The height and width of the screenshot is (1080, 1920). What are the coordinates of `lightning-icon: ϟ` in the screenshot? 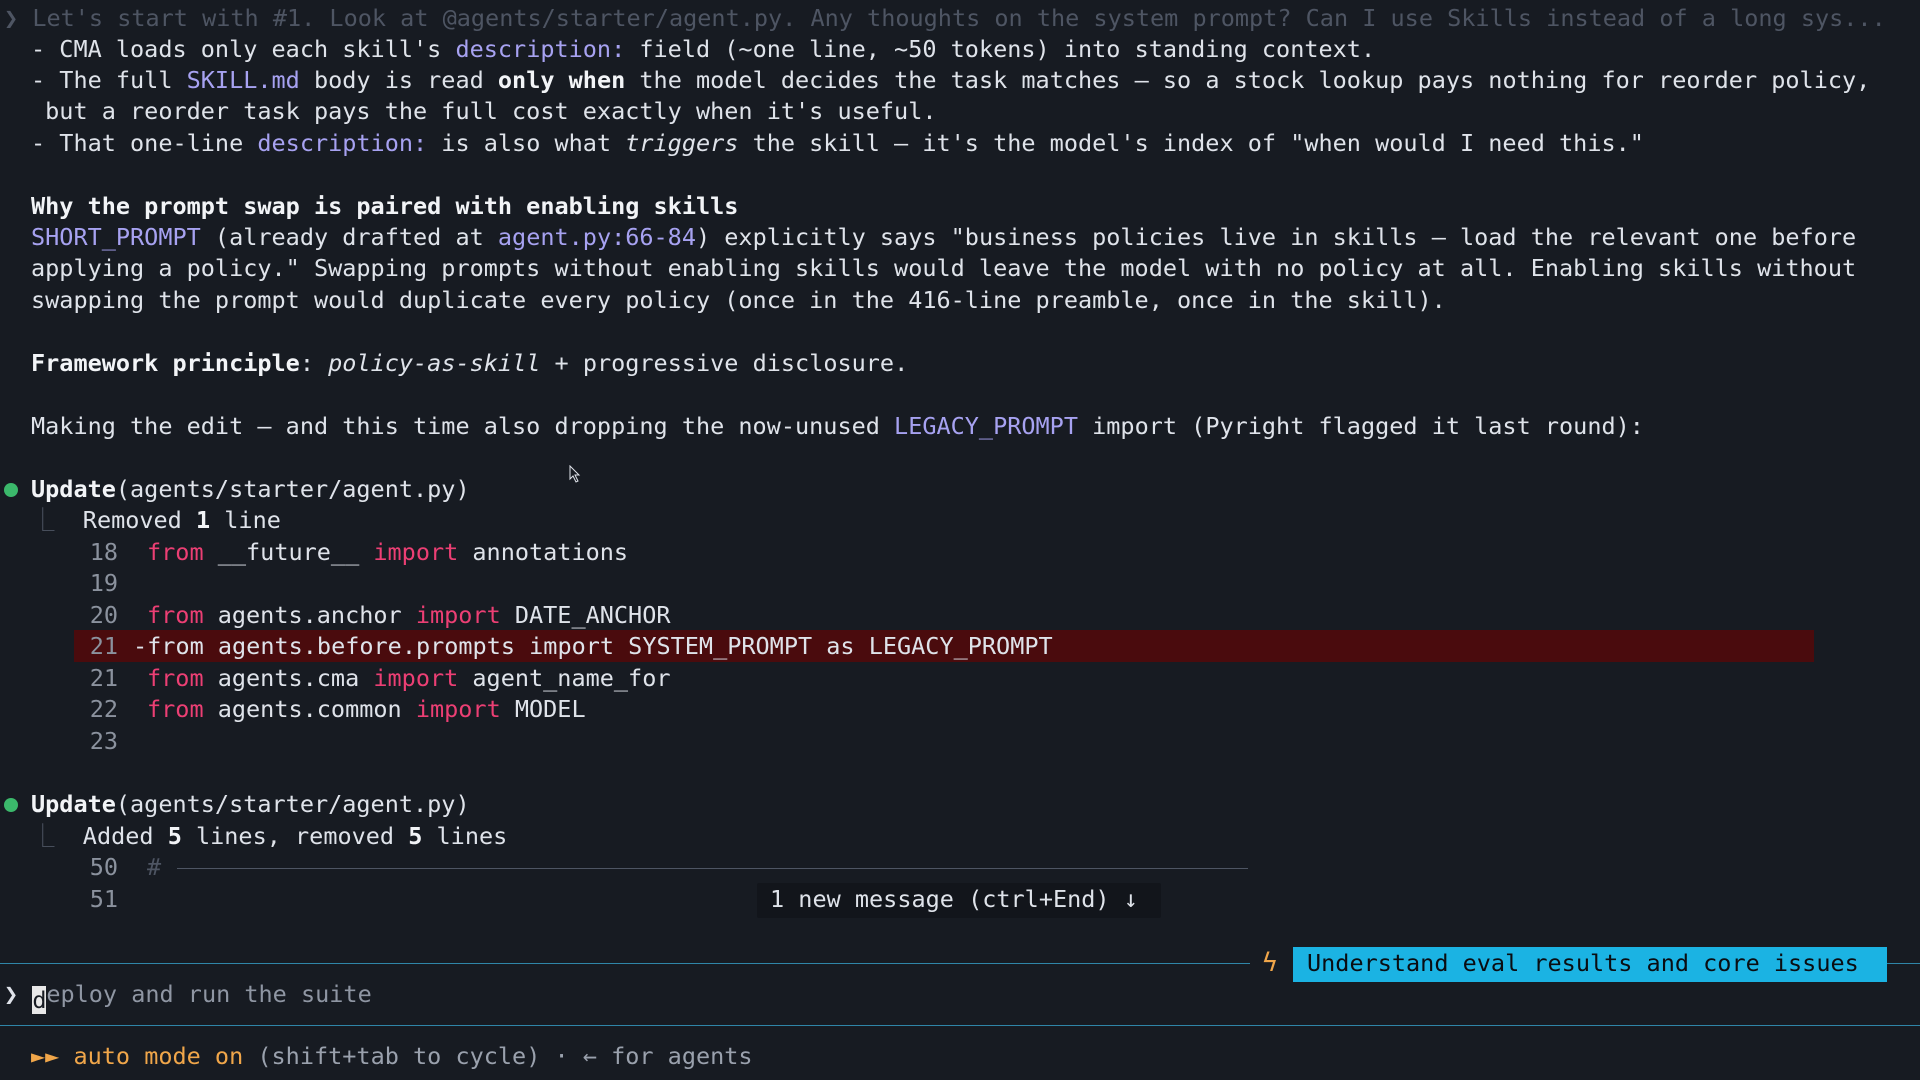 It's located at (1270, 963).